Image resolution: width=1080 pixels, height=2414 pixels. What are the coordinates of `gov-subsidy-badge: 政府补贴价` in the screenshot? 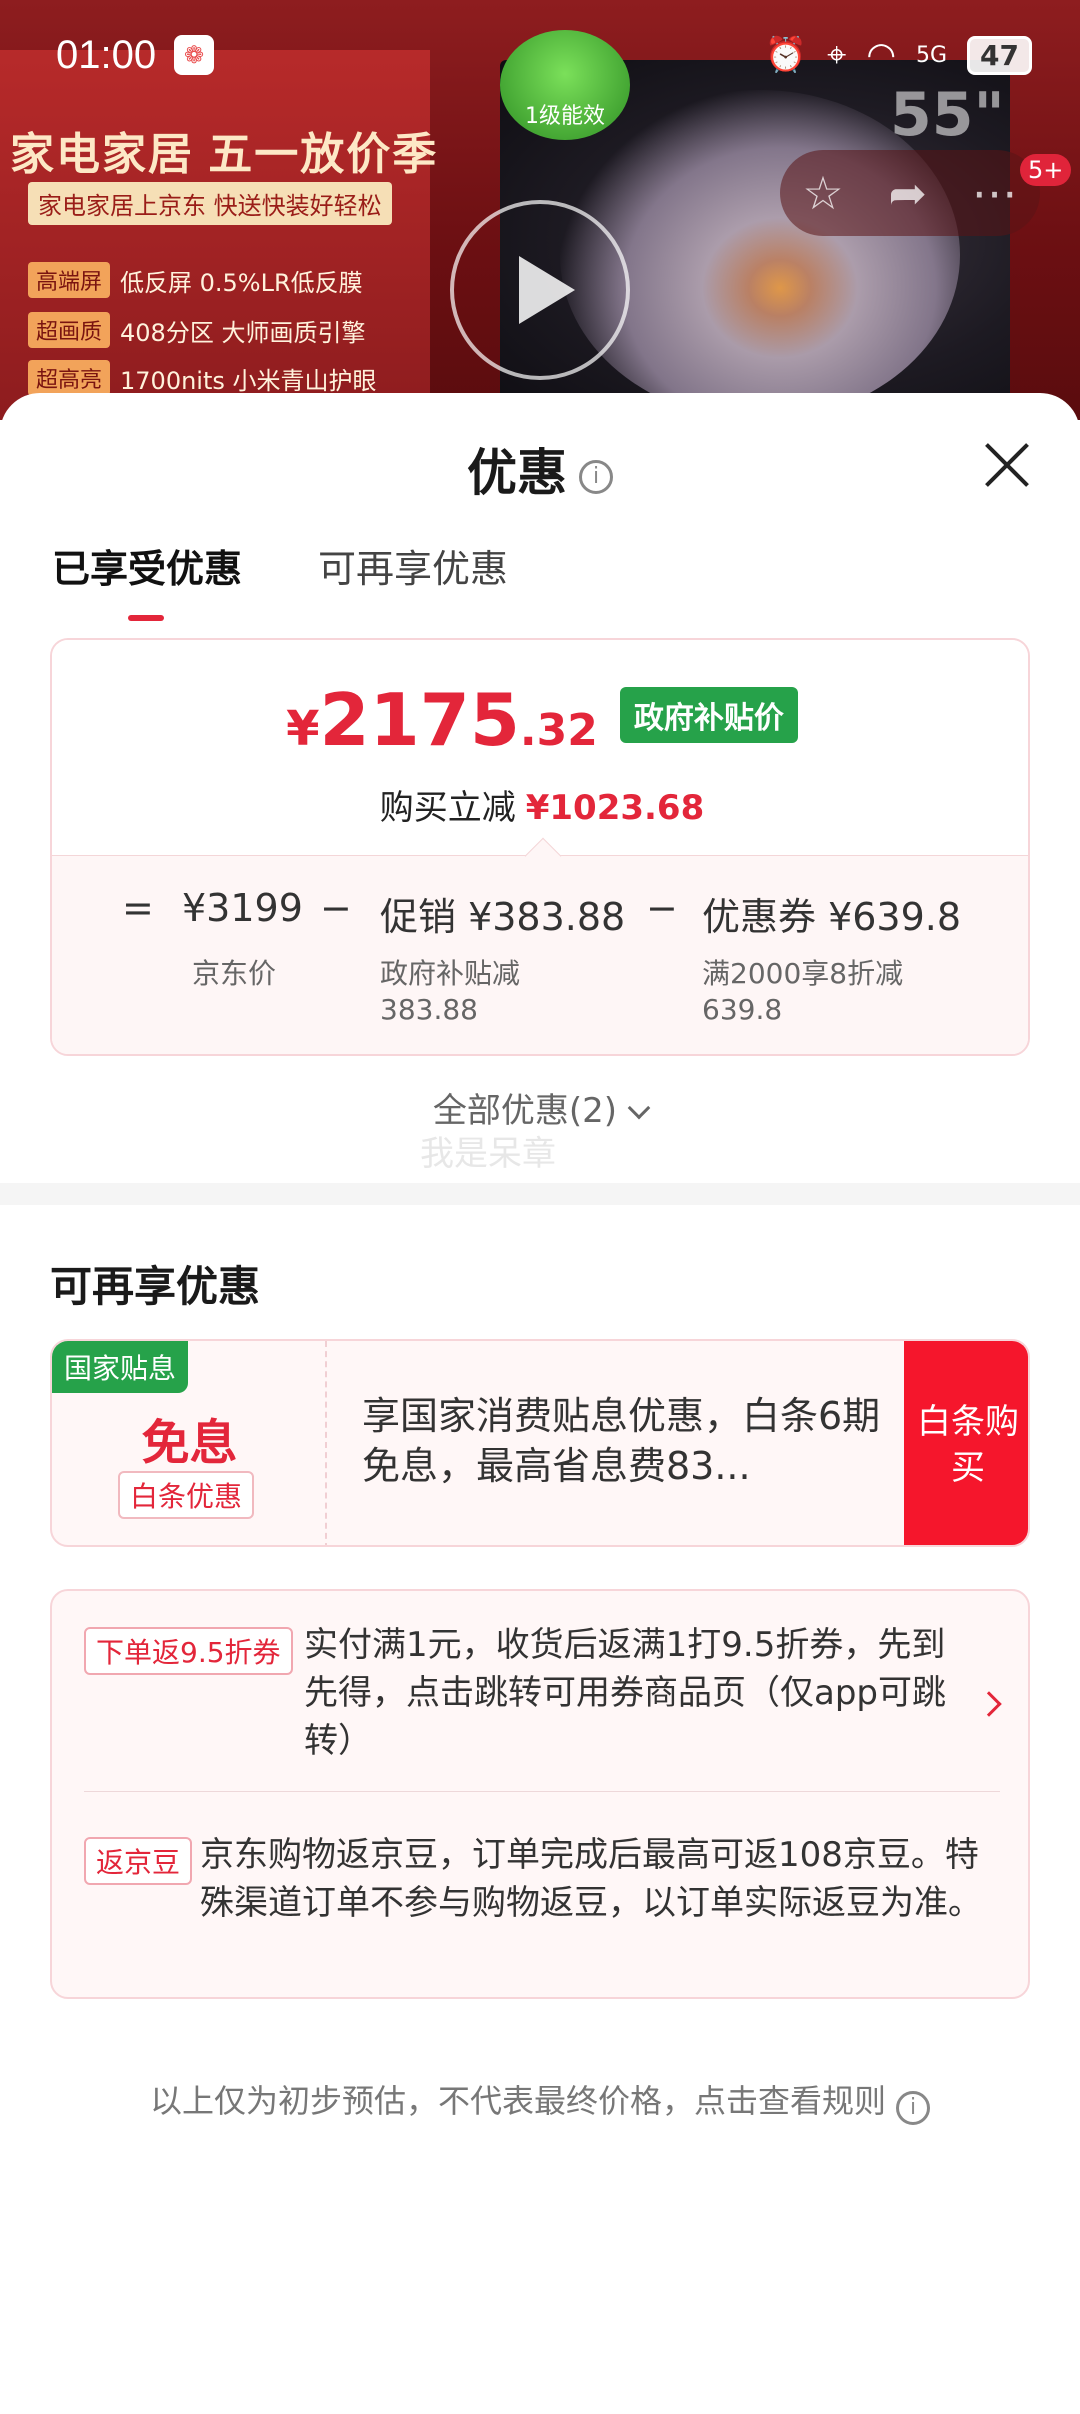 It's located at (708, 715).